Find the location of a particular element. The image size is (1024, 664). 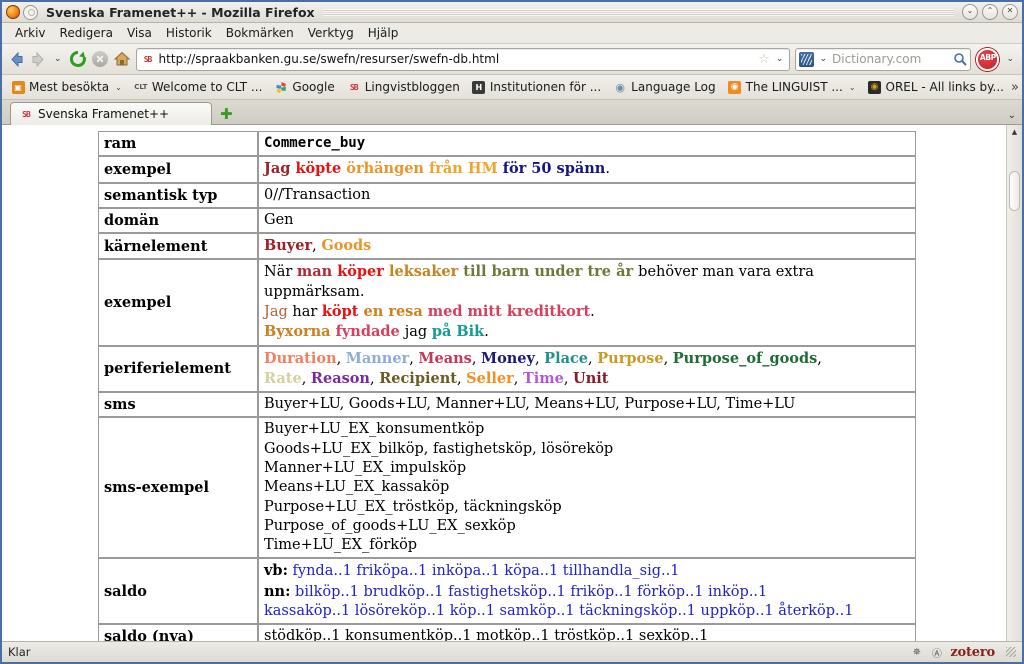

search-icon is located at coordinates (960, 59).